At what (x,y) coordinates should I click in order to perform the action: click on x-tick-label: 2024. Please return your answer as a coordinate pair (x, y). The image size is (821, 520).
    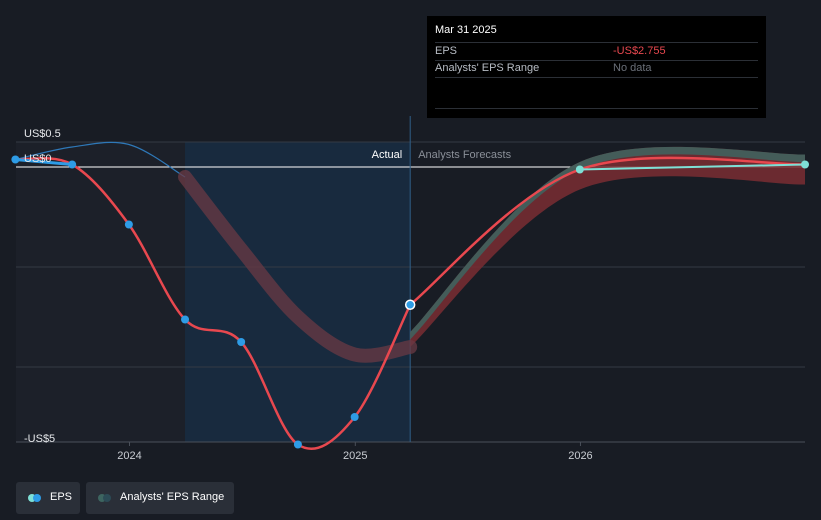
    Looking at the image, I should click on (129, 456).